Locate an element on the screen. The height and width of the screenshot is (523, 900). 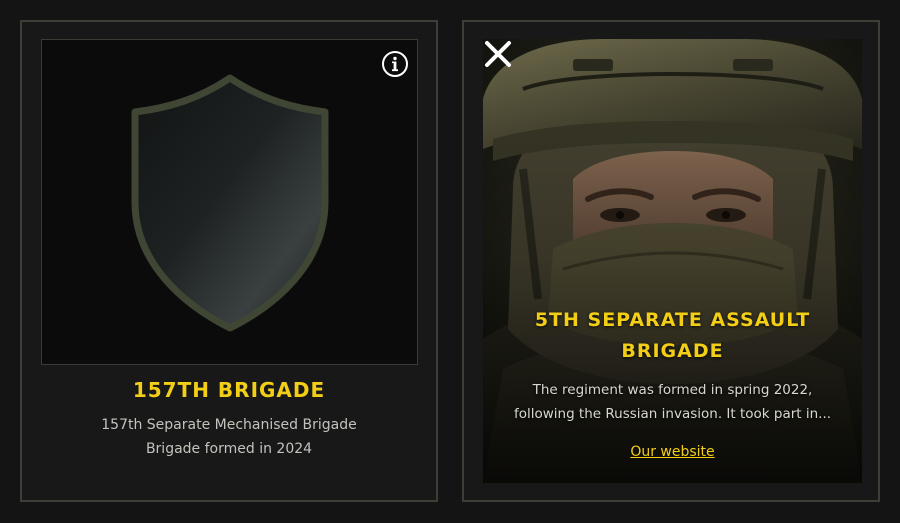
brigade-title: 5TH SEPARATE ASSAULT BRIGADE is located at coordinates (672, 335).